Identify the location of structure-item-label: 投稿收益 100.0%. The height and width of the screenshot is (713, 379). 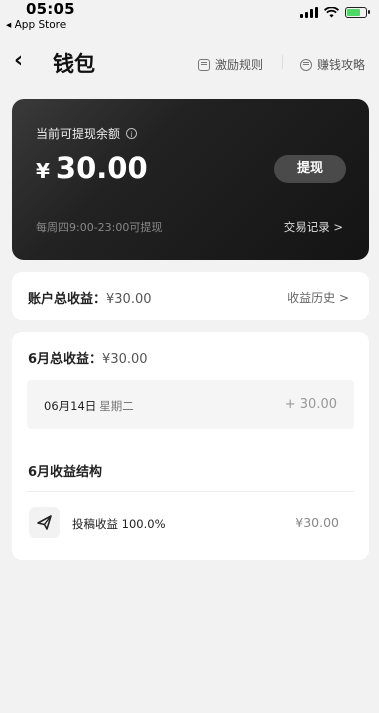
(119, 524).